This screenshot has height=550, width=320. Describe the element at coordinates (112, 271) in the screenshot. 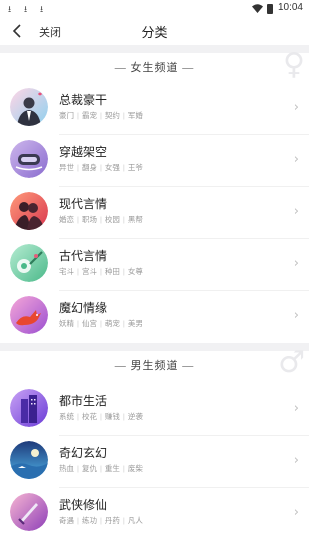

I see `tag: 种田` at that location.